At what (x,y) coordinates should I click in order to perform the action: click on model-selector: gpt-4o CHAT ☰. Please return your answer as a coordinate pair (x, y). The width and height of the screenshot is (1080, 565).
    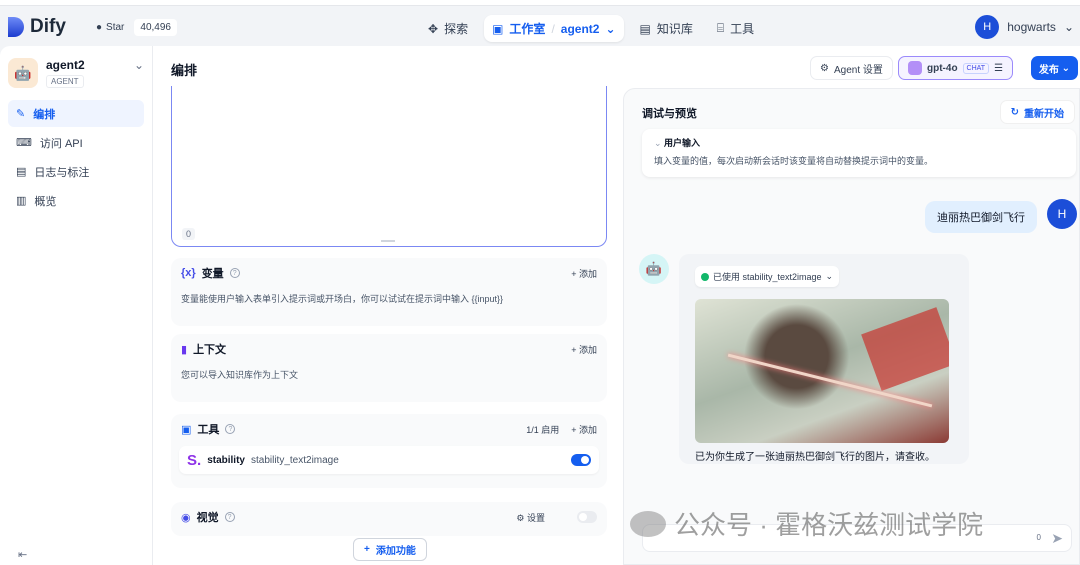
    Looking at the image, I should click on (956, 68).